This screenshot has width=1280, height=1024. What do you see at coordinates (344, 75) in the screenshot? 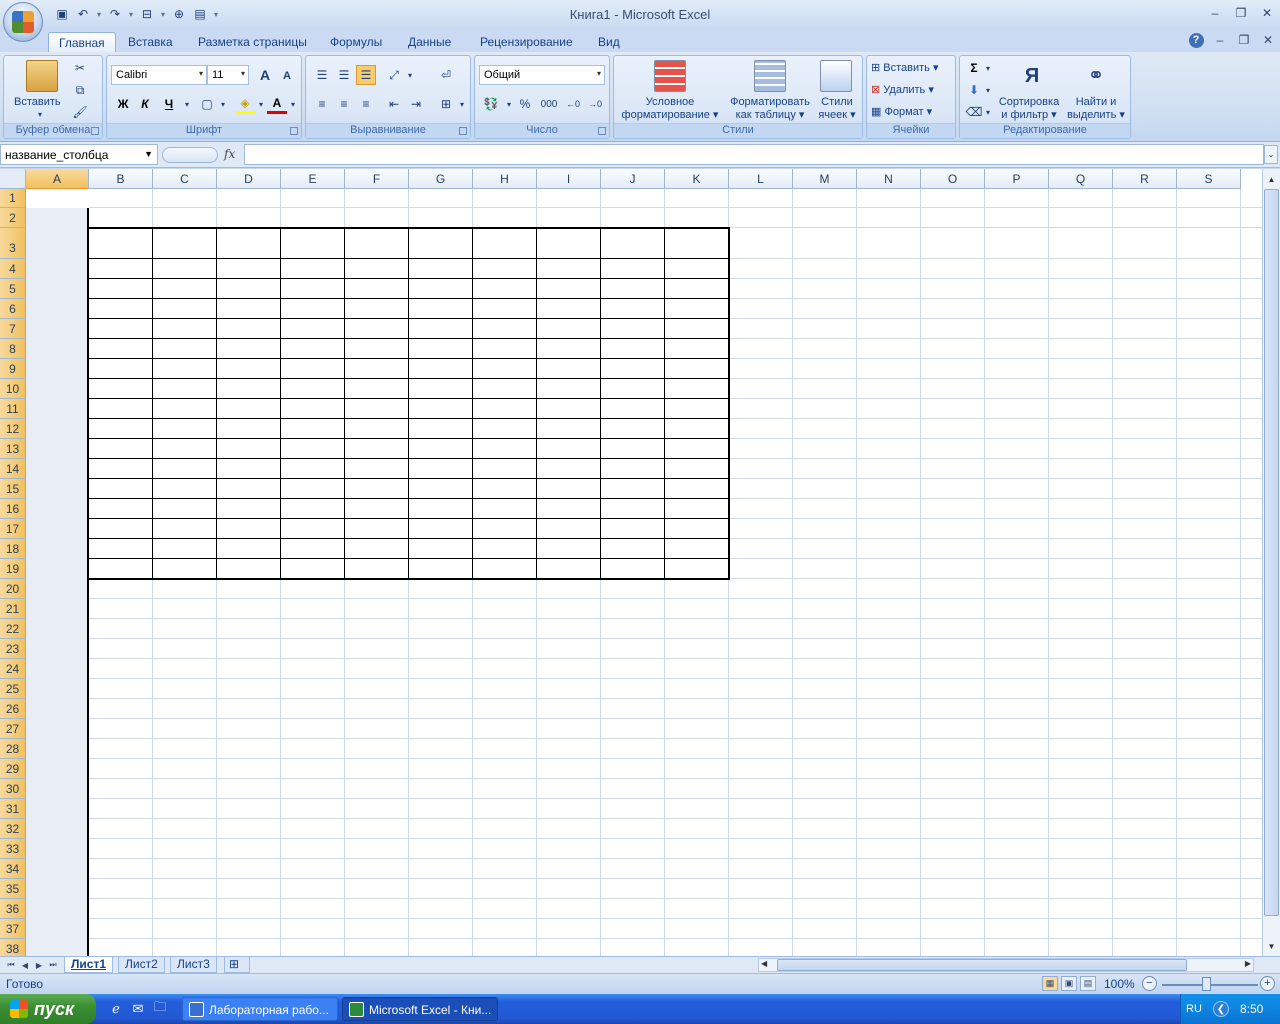
I see `align-middle-icon: ☰` at bounding box center [344, 75].